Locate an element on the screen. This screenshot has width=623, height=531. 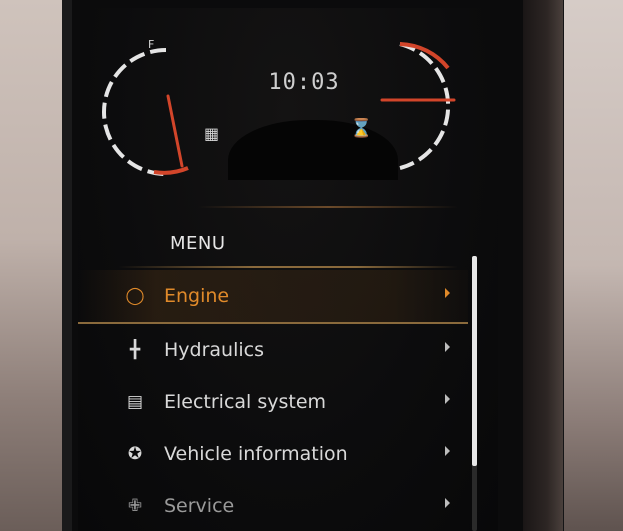
oil-temperature-icon: ⌛ is located at coordinates (361, 128).